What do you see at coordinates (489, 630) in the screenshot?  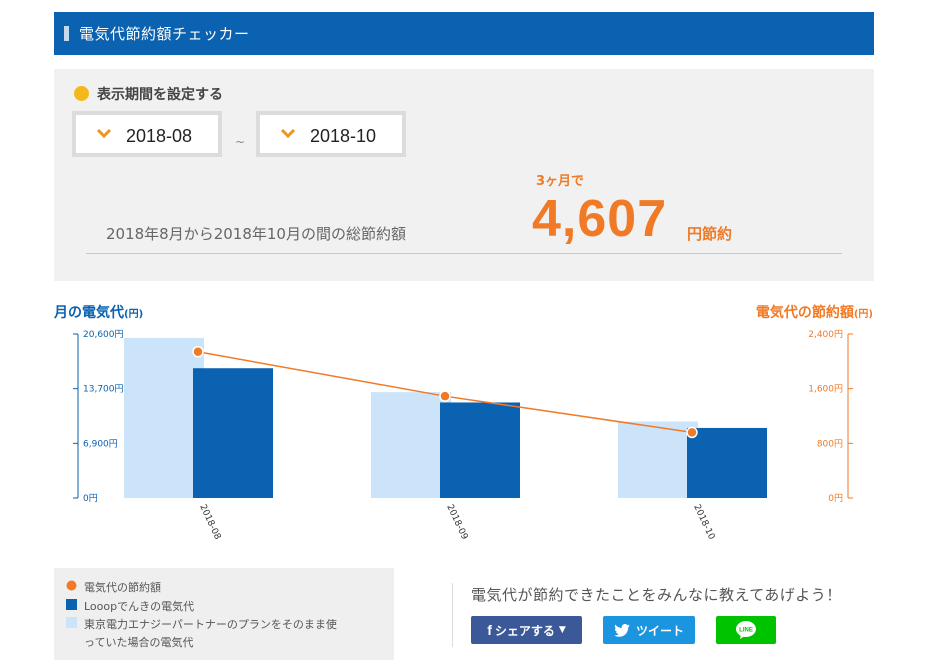 I see `facebook-icon: f` at bounding box center [489, 630].